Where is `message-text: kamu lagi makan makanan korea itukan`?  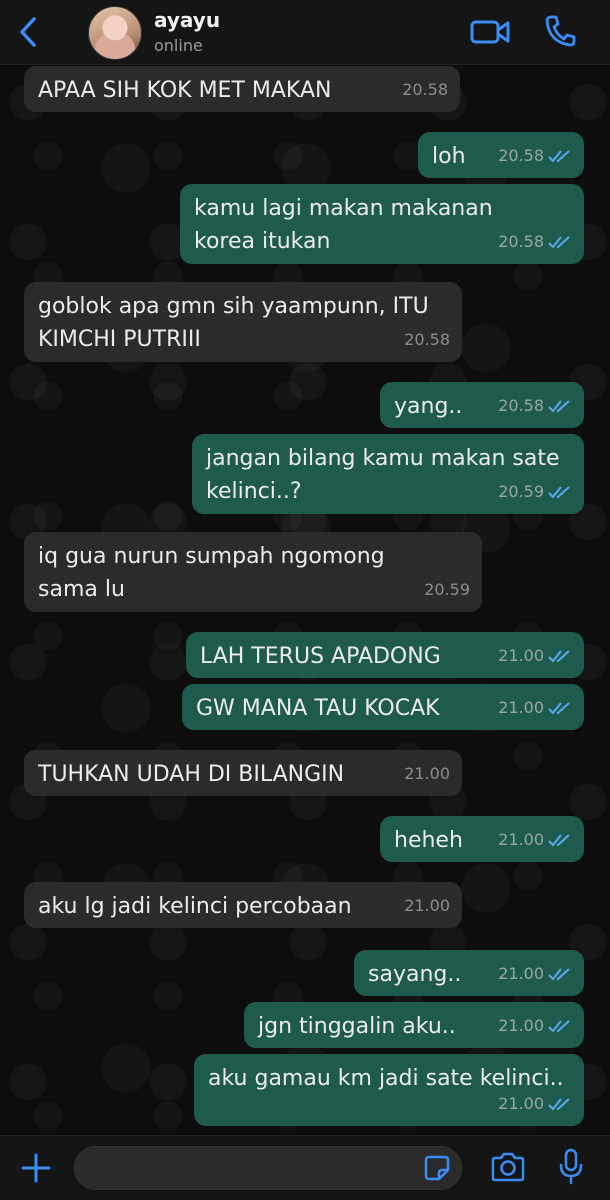 message-text: kamu lagi makan makanan korea itukan is located at coordinates (343, 225).